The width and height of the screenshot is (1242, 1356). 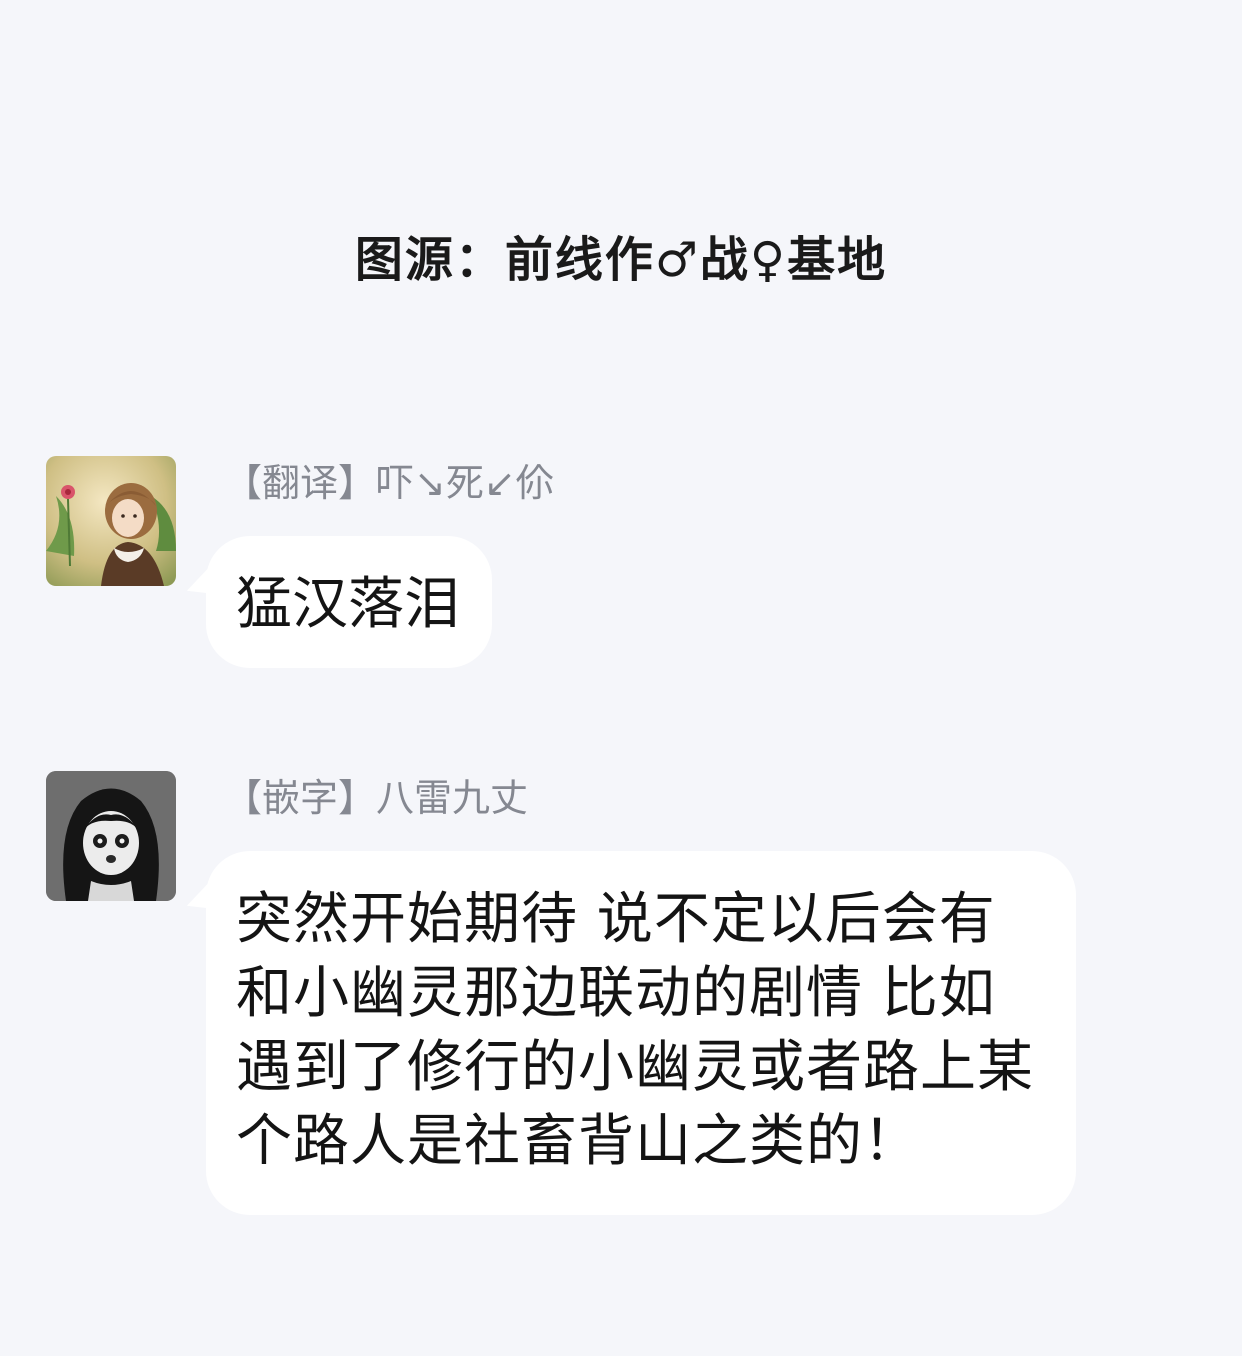 What do you see at coordinates (111, 836) in the screenshot?
I see `dark-haired-ghost-girl-avatar-icon` at bounding box center [111, 836].